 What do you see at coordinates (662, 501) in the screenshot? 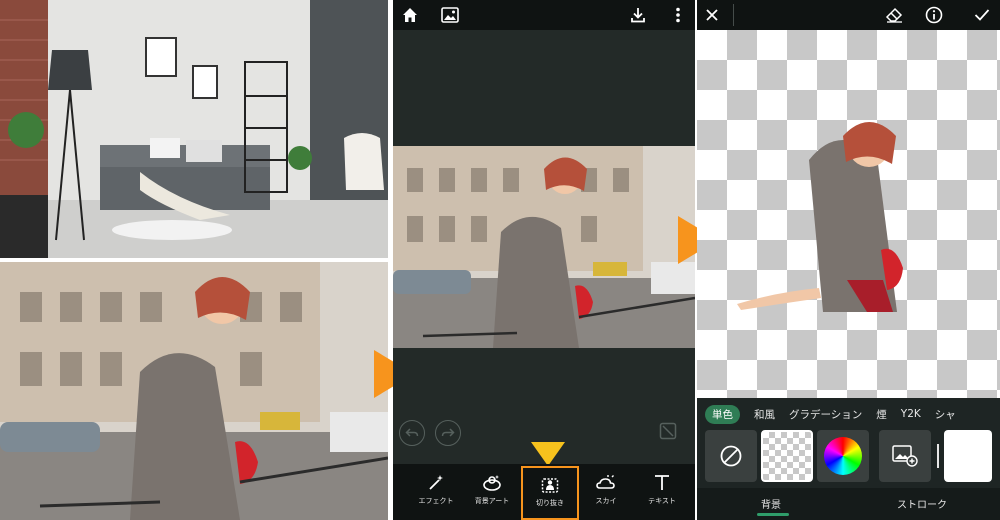
I see `tool-label: テキスト` at bounding box center [662, 501].